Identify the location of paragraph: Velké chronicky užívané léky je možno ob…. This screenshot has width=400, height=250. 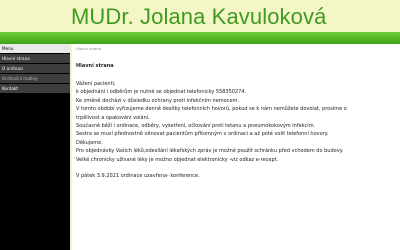
(177, 159).